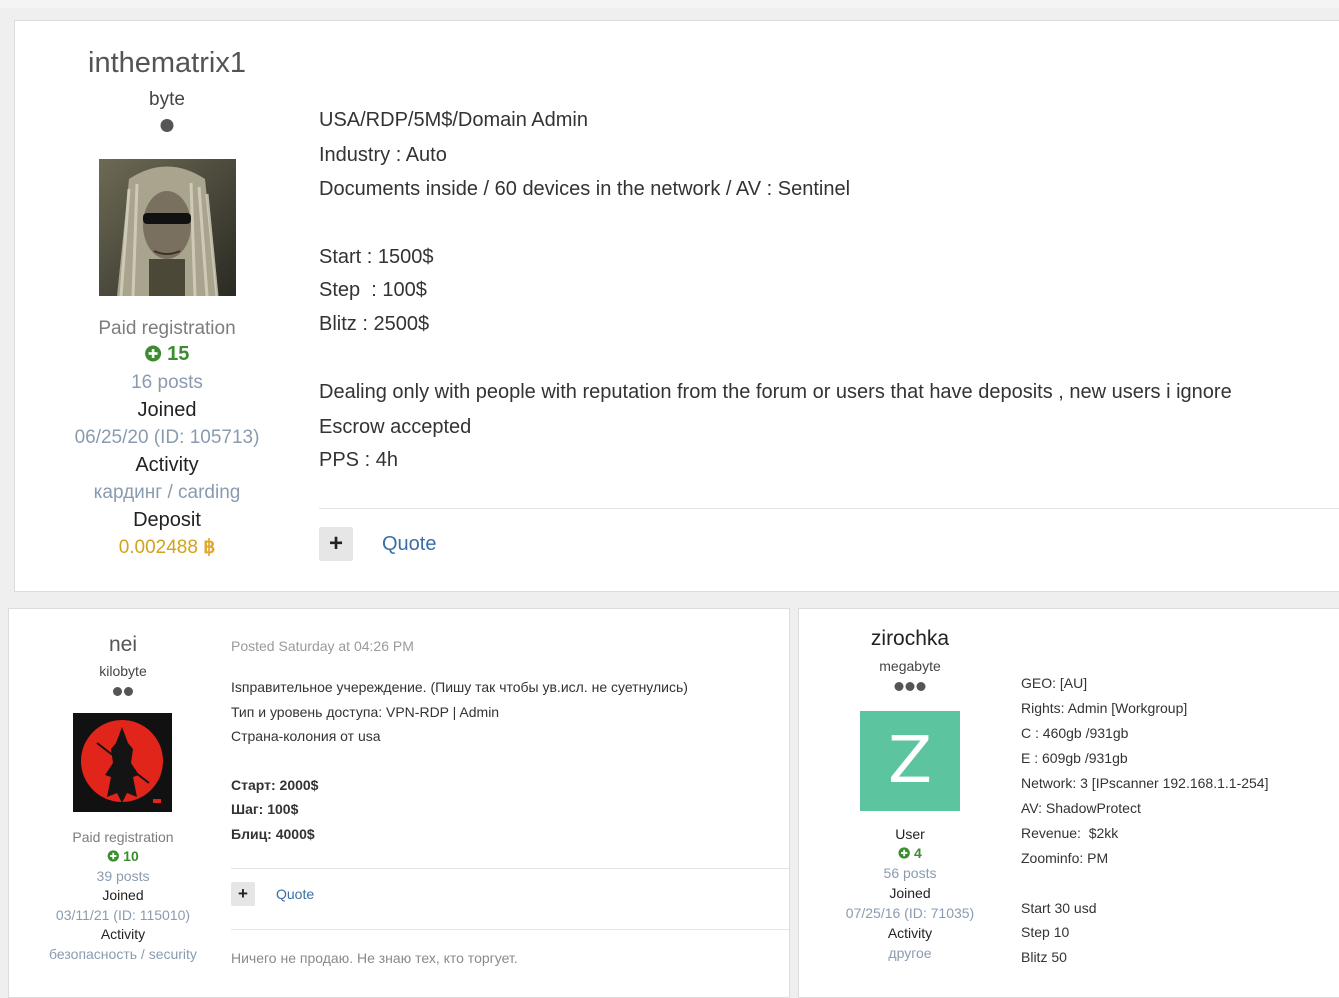 This screenshot has height=998, width=1339. What do you see at coordinates (374, 324) in the screenshot?
I see `post-line: Blitz : 2500$` at bounding box center [374, 324].